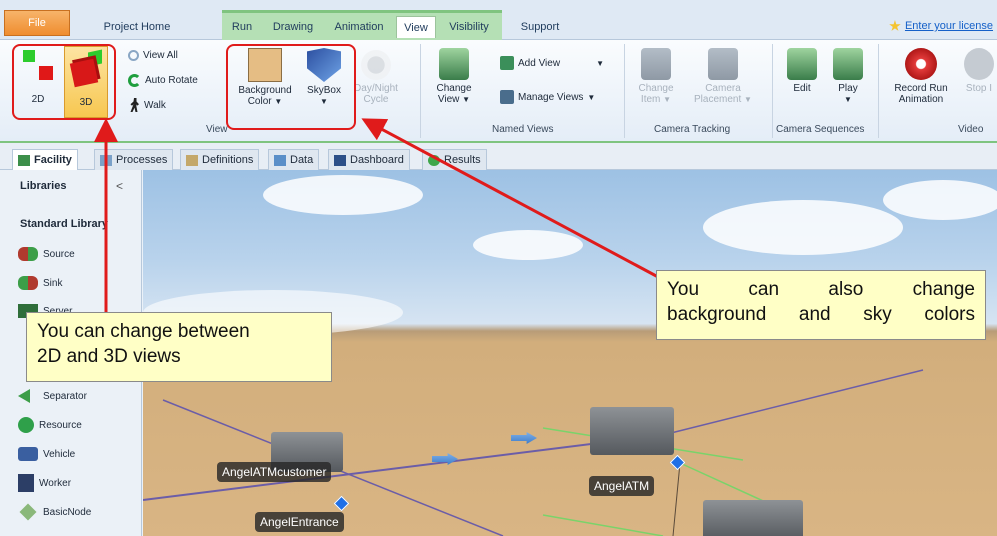 This screenshot has height=536, width=997. Describe the element at coordinates (65, 396) in the screenshot. I see `library-item-label: Separator` at that location.